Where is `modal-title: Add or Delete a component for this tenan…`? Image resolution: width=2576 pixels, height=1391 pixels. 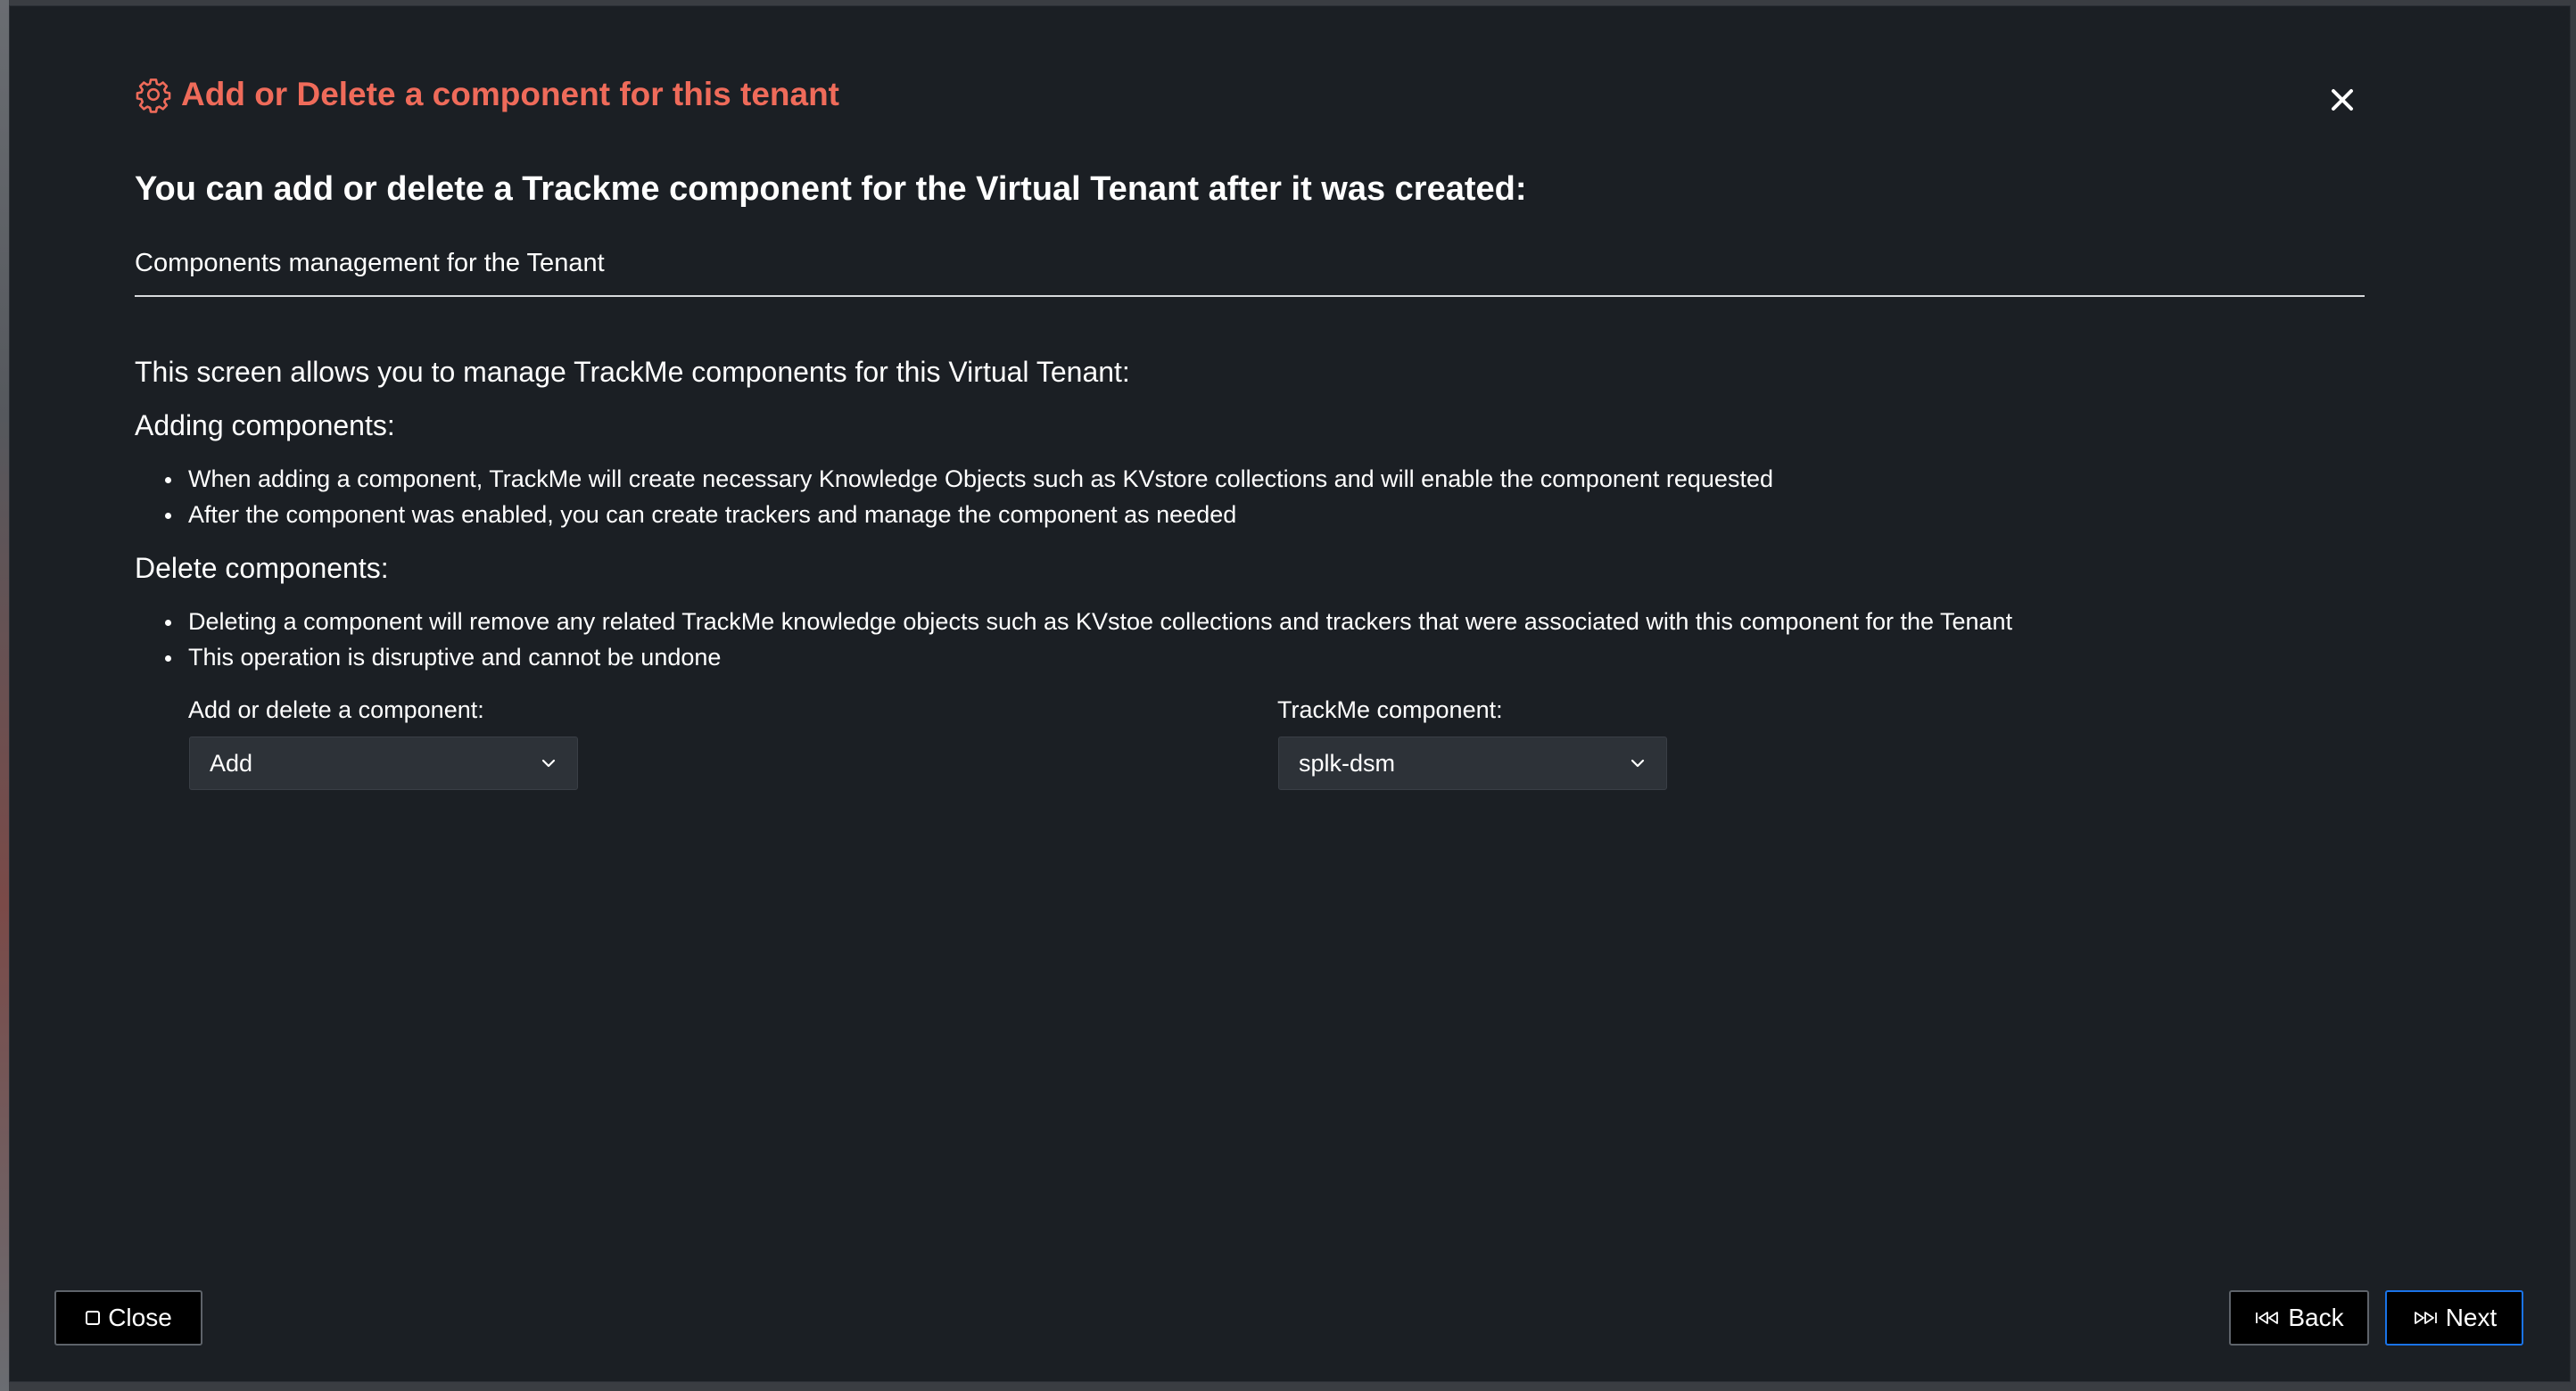 modal-title: Add or Delete a component for this tenan… is located at coordinates (510, 94).